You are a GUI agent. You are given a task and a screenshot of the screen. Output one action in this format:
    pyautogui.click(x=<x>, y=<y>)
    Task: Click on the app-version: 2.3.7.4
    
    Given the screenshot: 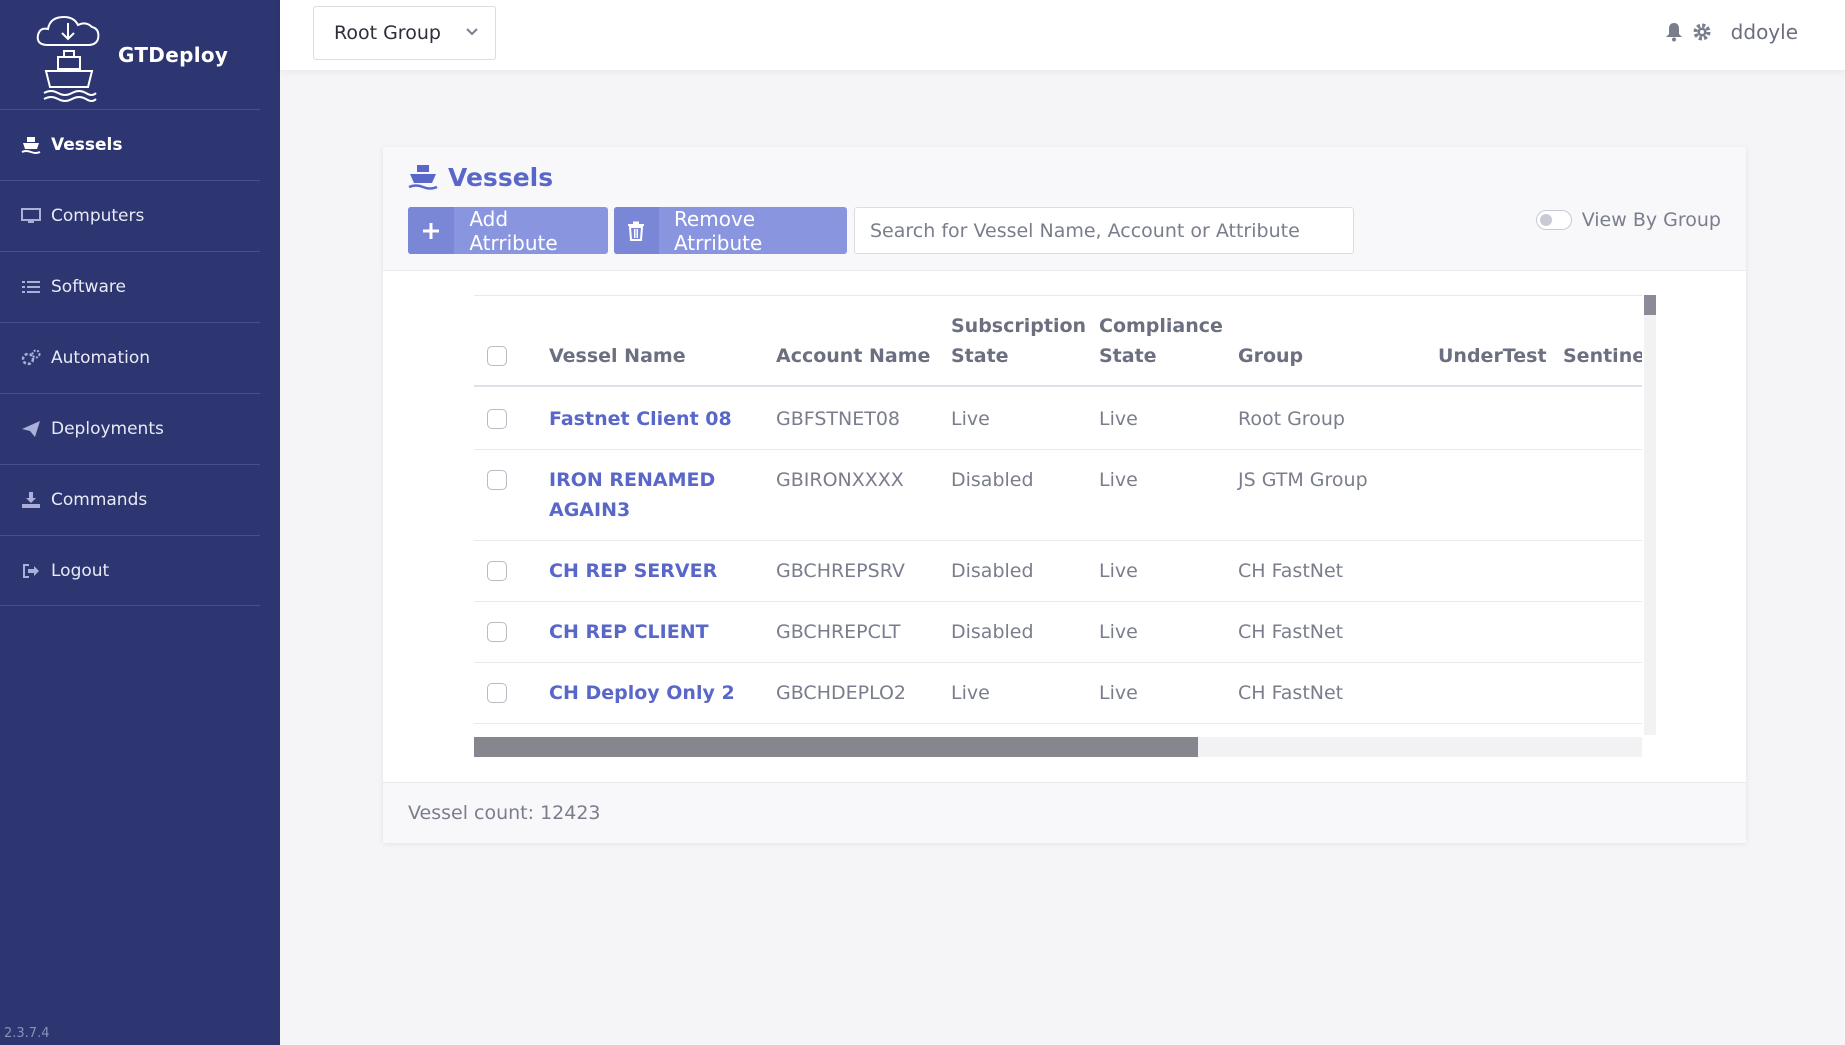 What is the action you would take?
    pyautogui.click(x=27, y=1033)
    